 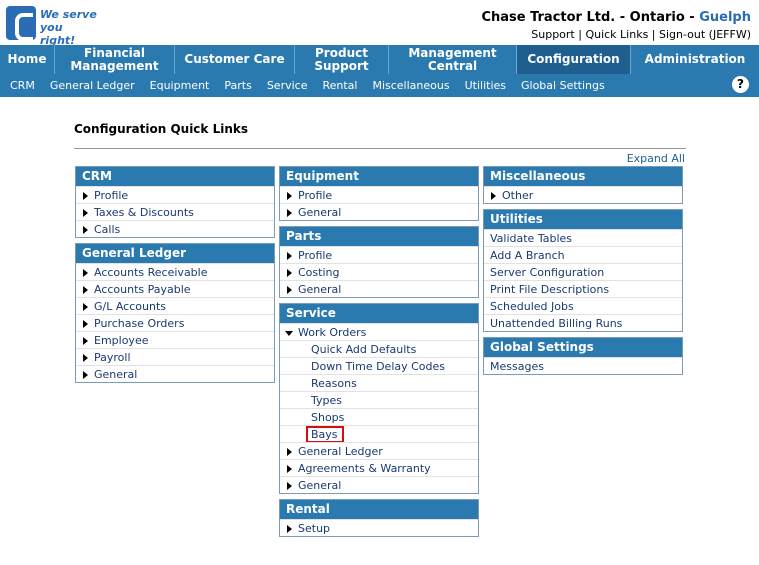 I want to click on panel-title: Miscellaneous, so click(x=583, y=176).